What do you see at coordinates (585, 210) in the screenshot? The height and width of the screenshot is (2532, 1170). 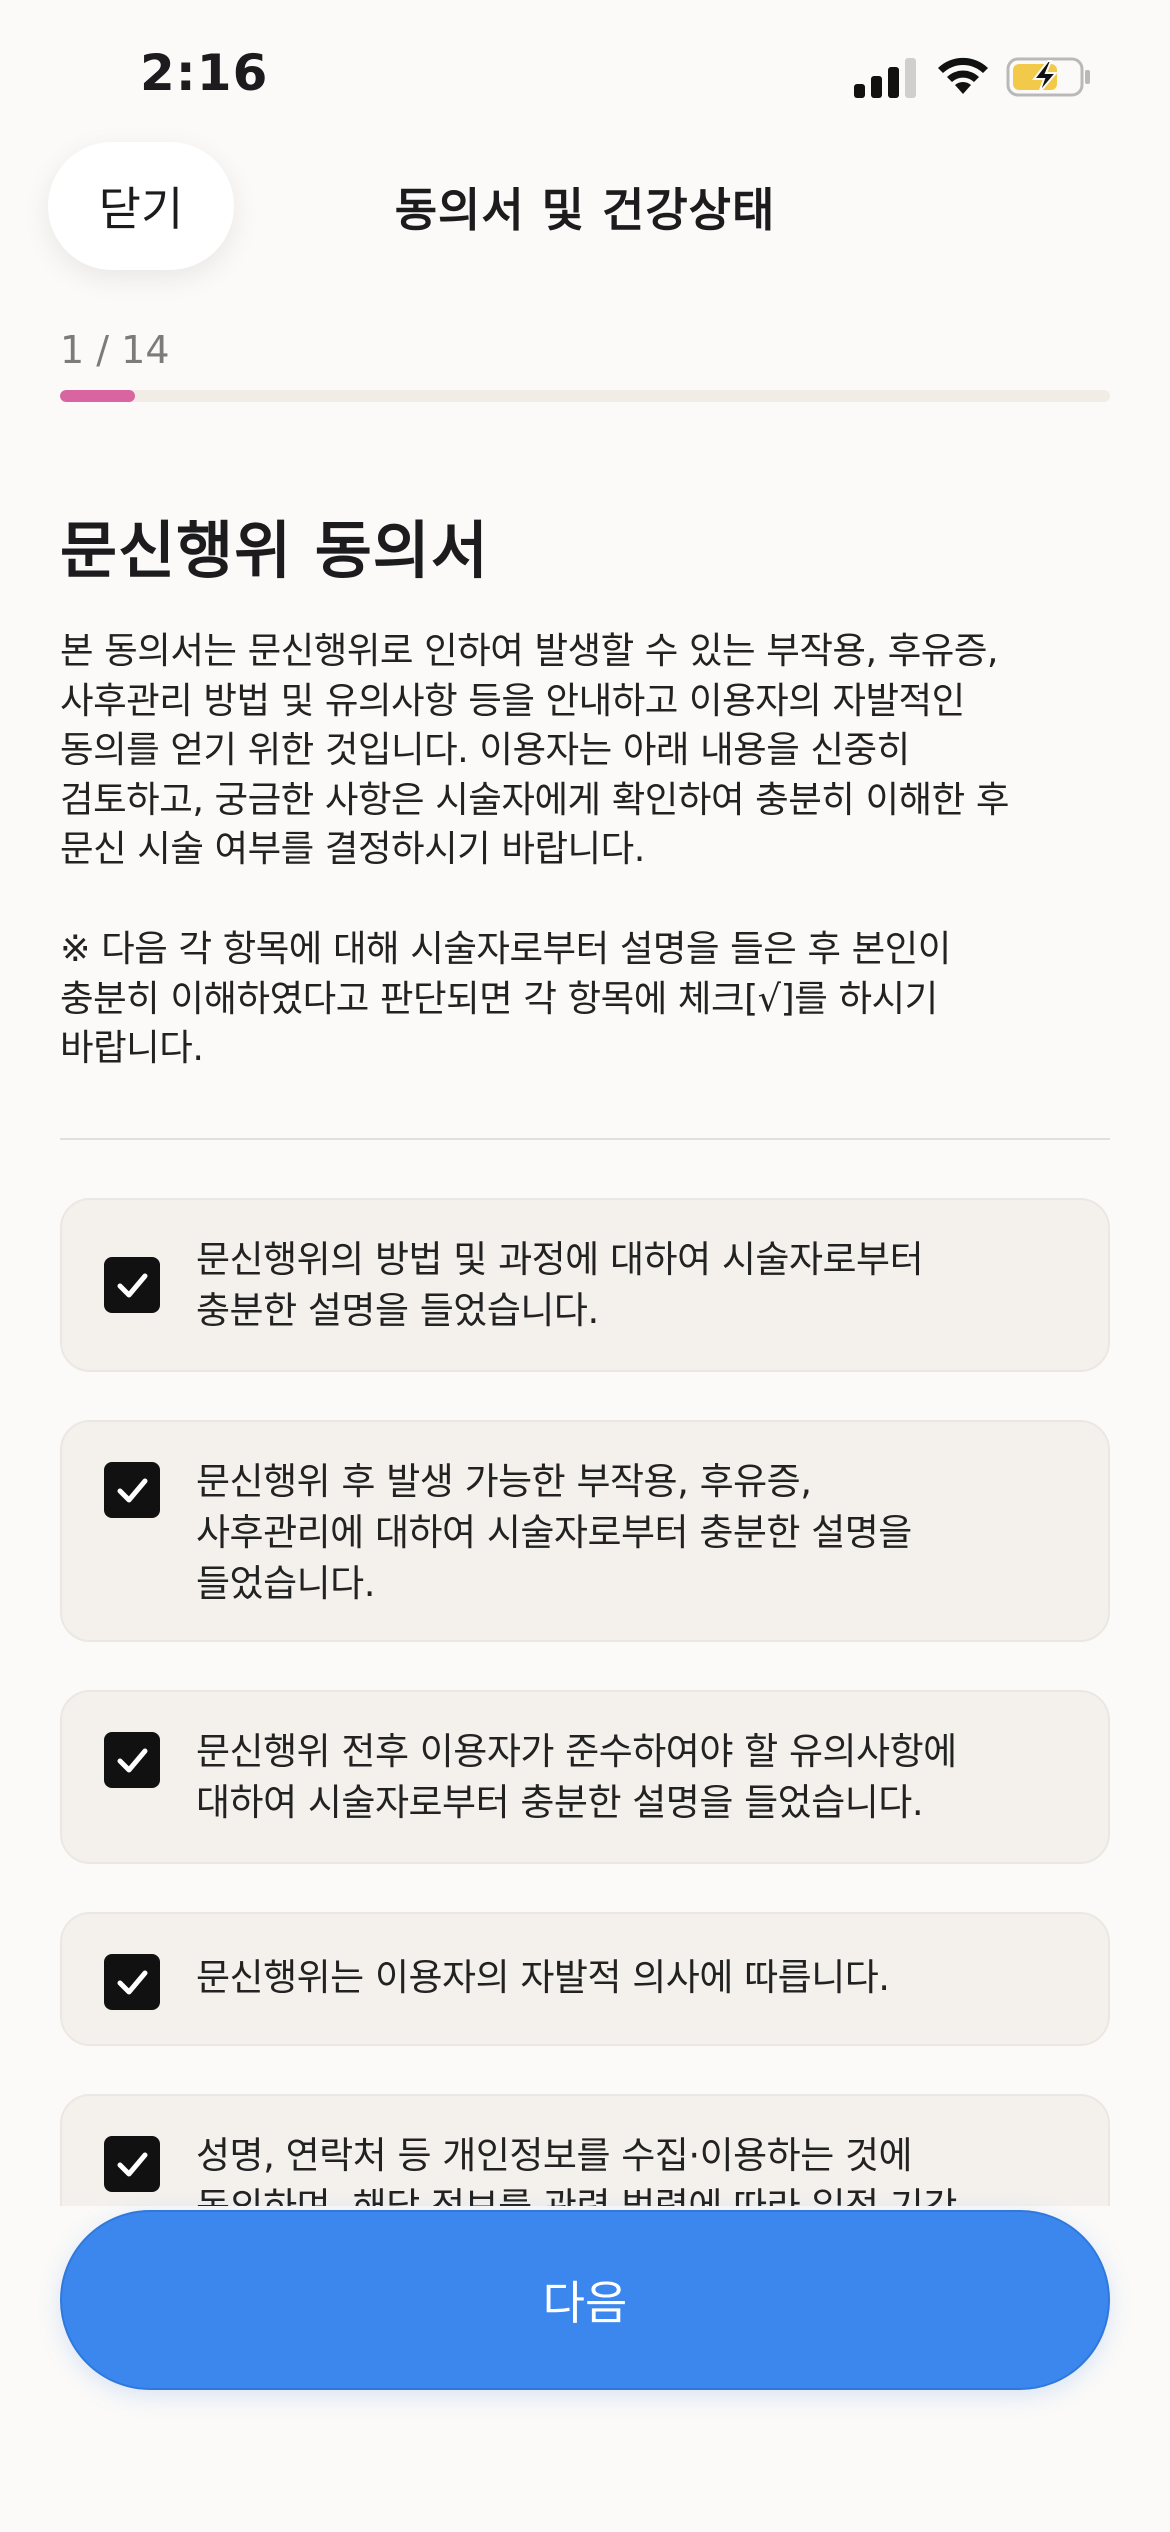 I see `page-title: 동의서 및 건강상태` at bounding box center [585, 210].